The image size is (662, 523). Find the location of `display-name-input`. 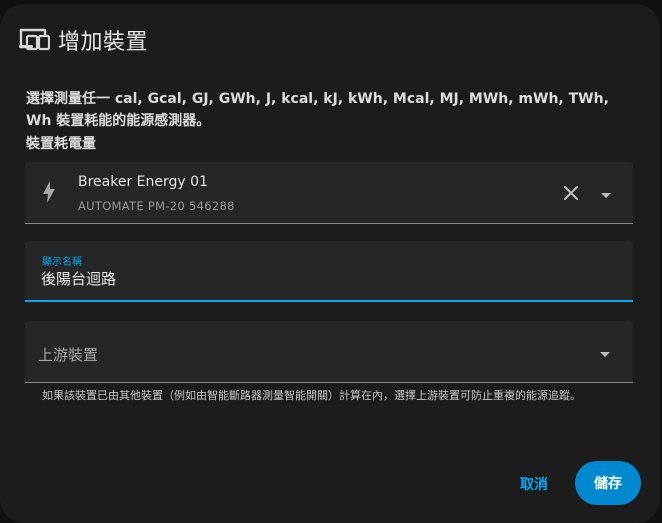

display-name-input is located at coordinates (321, 278).